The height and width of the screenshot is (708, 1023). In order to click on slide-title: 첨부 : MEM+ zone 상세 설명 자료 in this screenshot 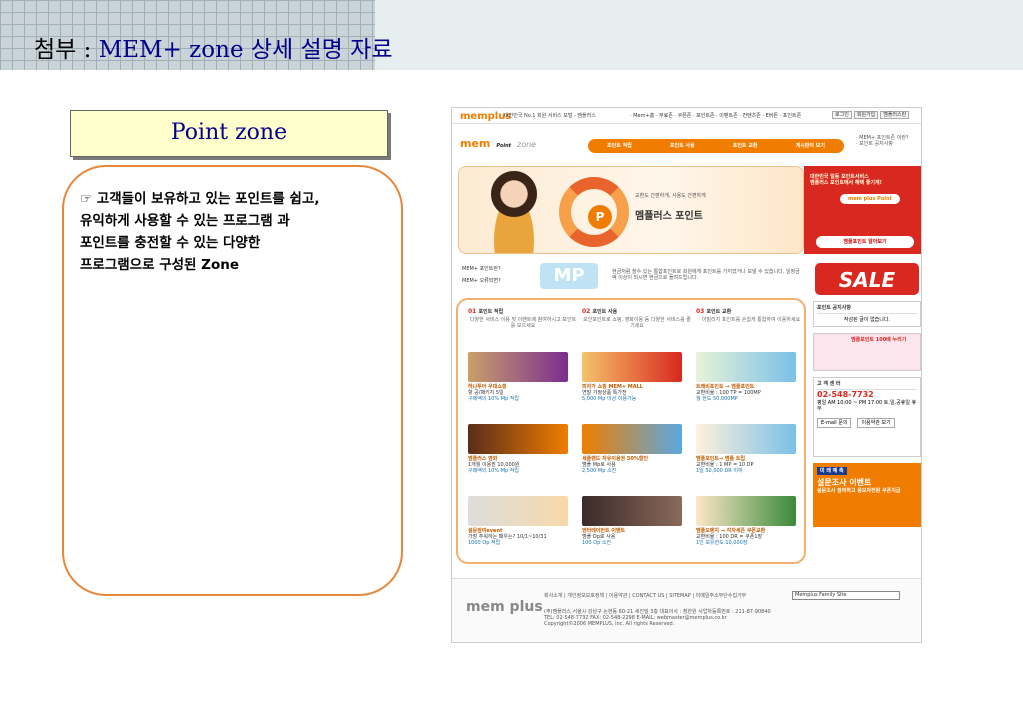, I will do `click(213, 50)`.